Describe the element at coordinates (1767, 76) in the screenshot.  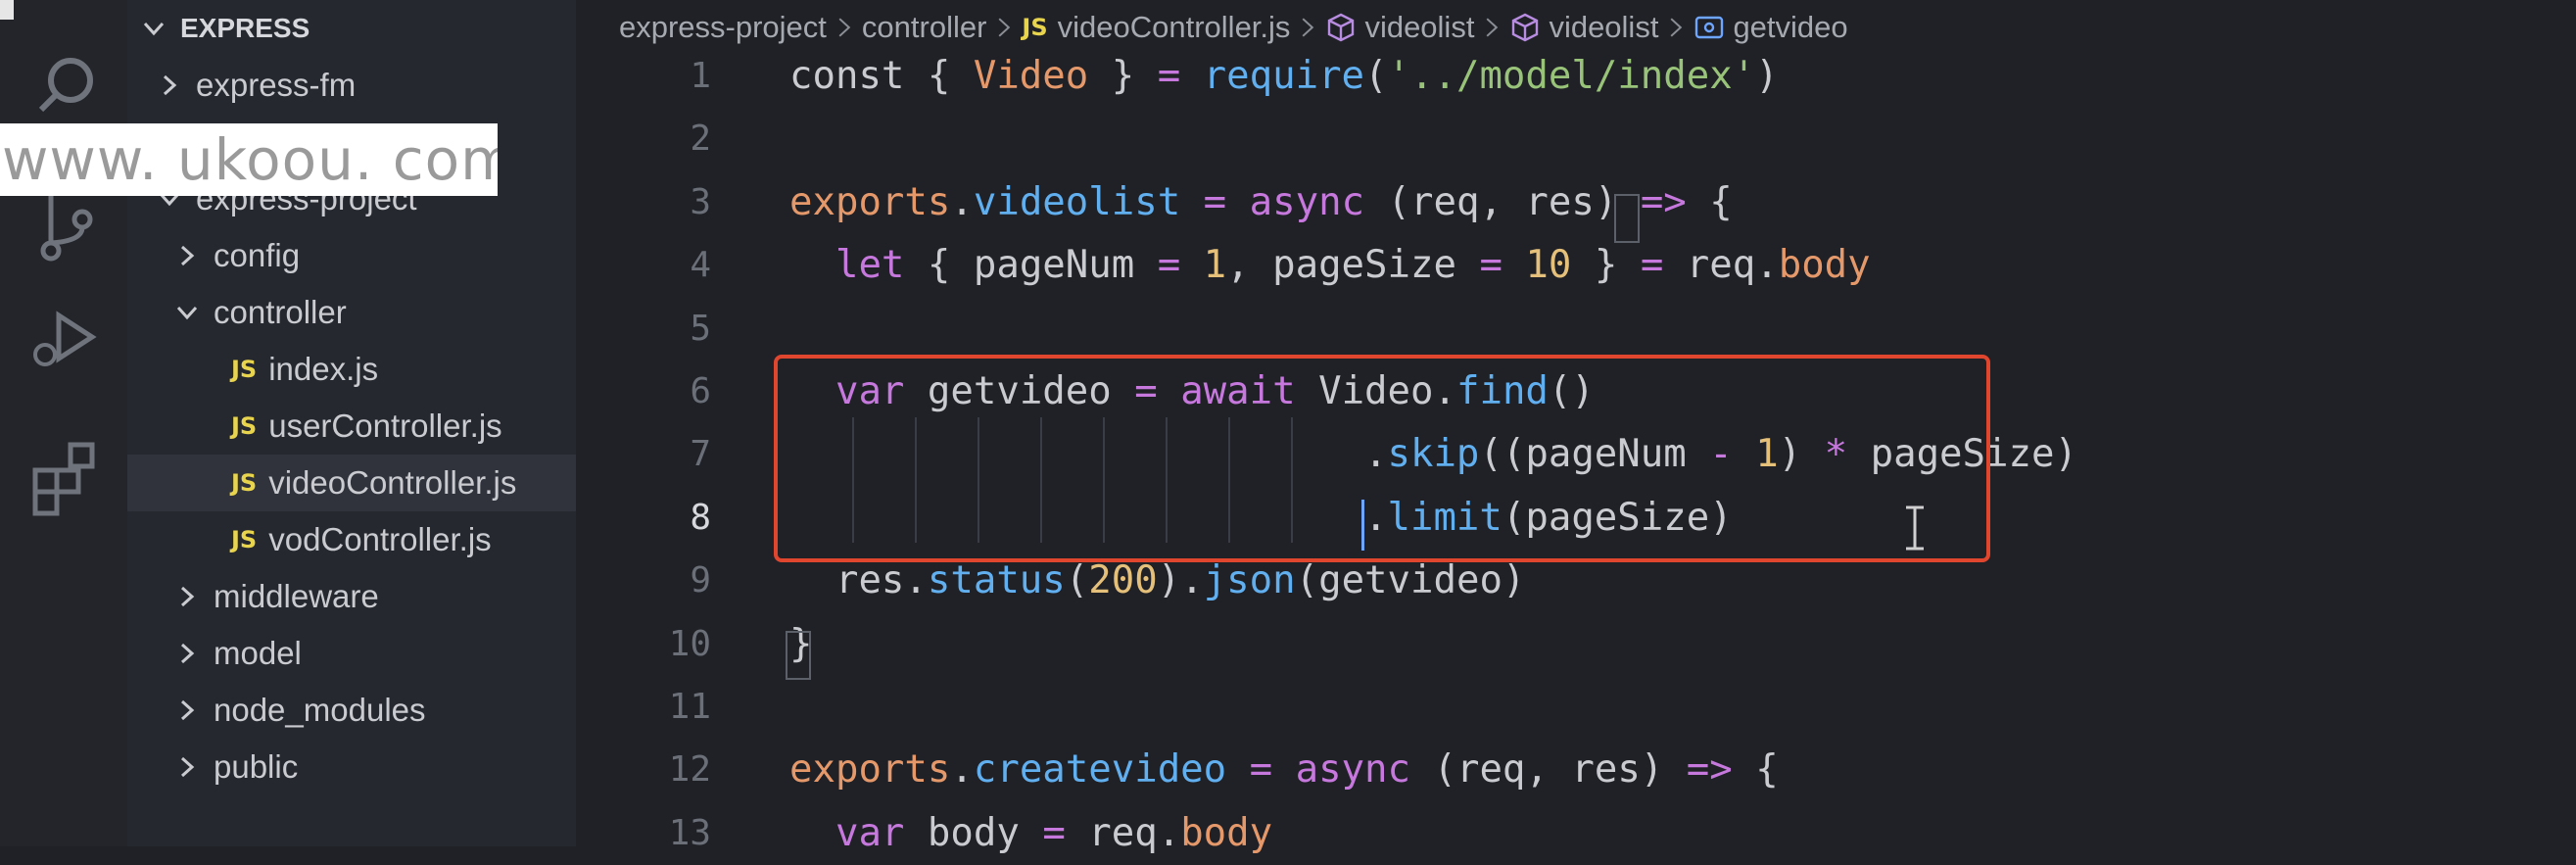
I see `code-token: )` at that location.